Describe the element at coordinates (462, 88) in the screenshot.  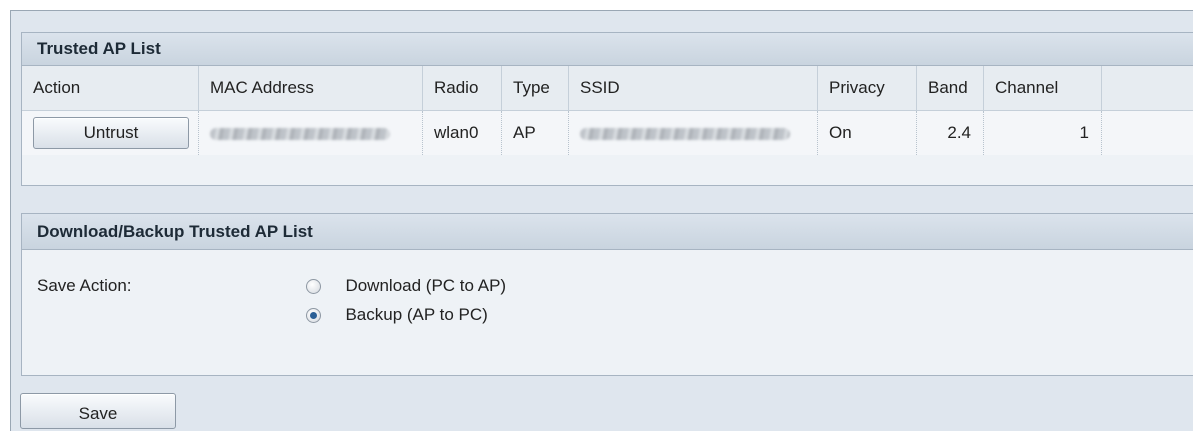
I see `column-header-radio: Radio` at that location.